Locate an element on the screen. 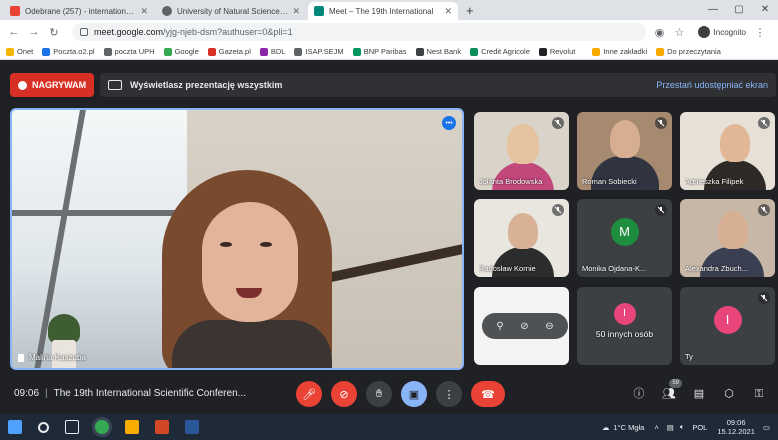 The width and height of the screenshot is (778, 440). pin-icon is located at coordinates (21, 357).